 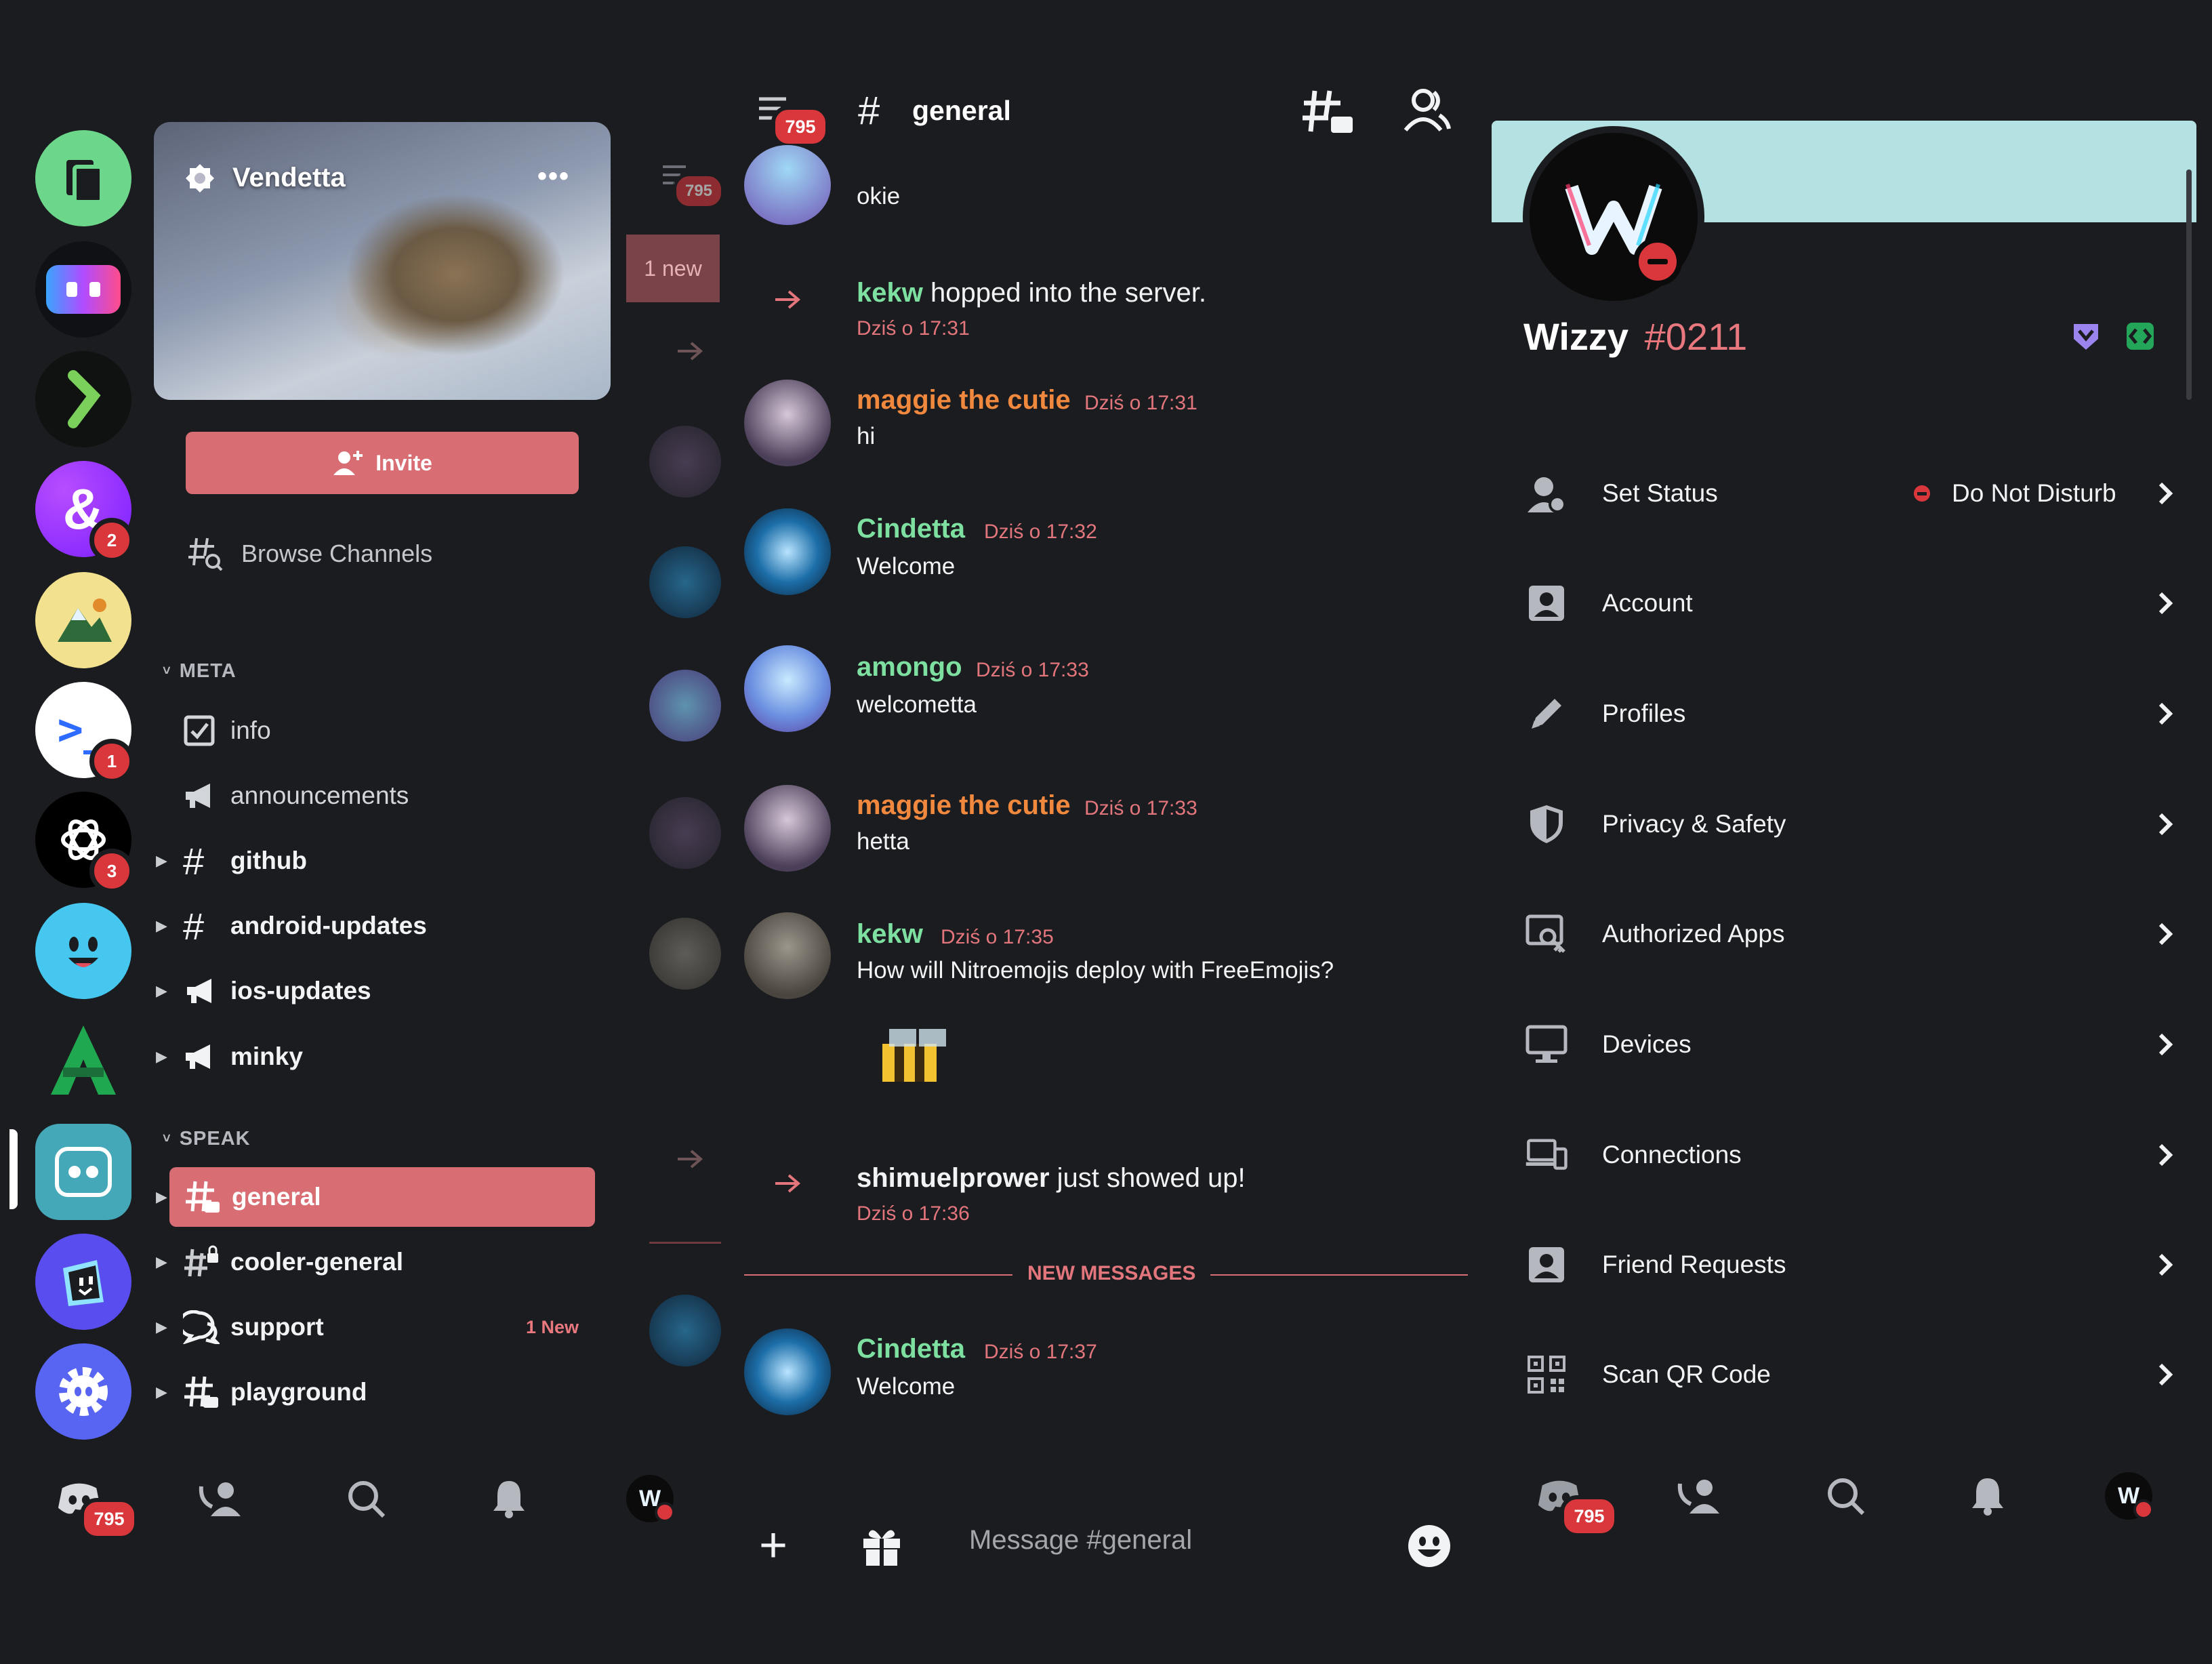 What do you see at coordinates (83, 1061) in the screenshot?
I see `server-icon-green-a` at bounding box center [83, 1061].